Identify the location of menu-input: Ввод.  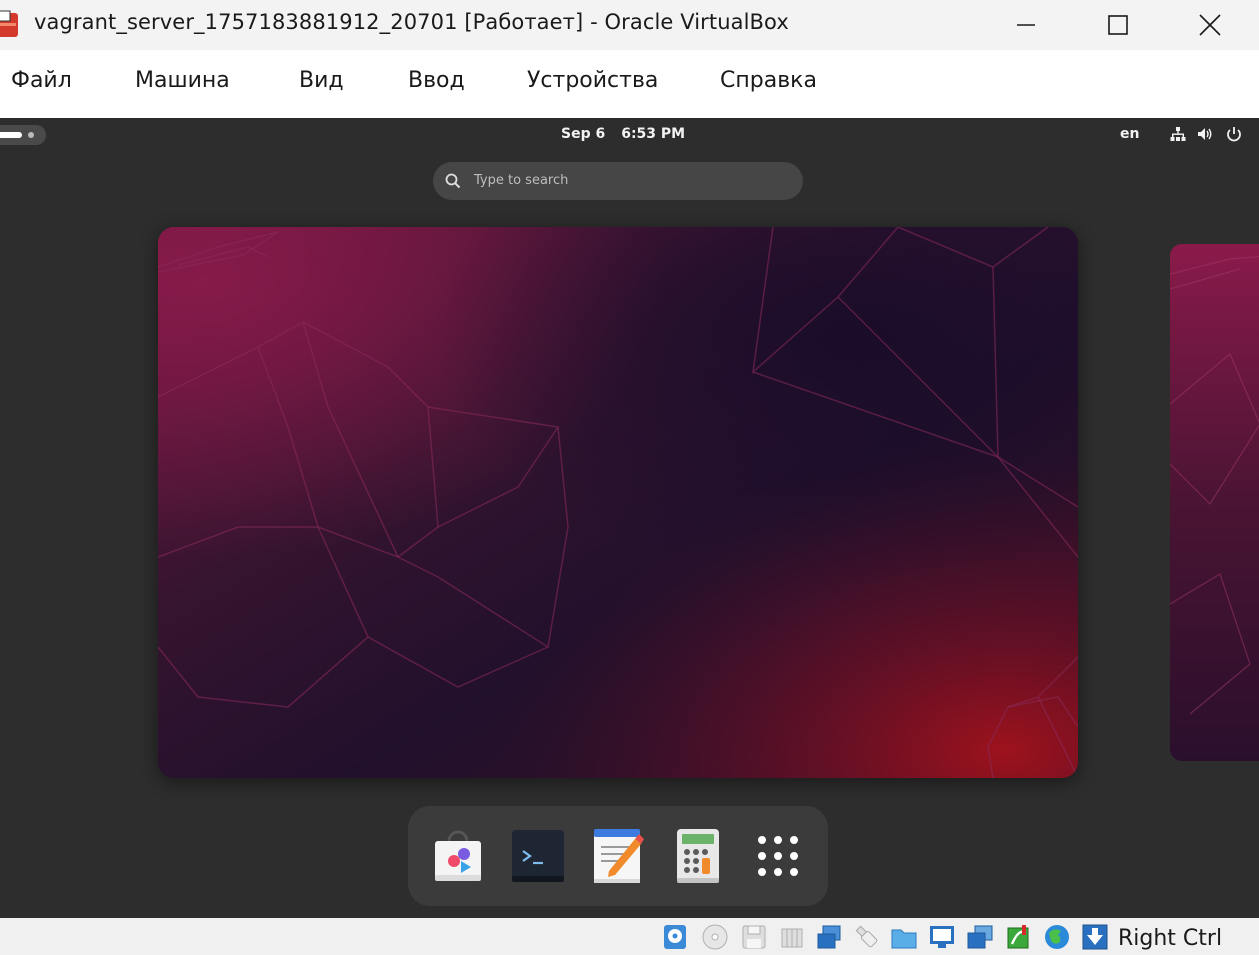
(436, 80).